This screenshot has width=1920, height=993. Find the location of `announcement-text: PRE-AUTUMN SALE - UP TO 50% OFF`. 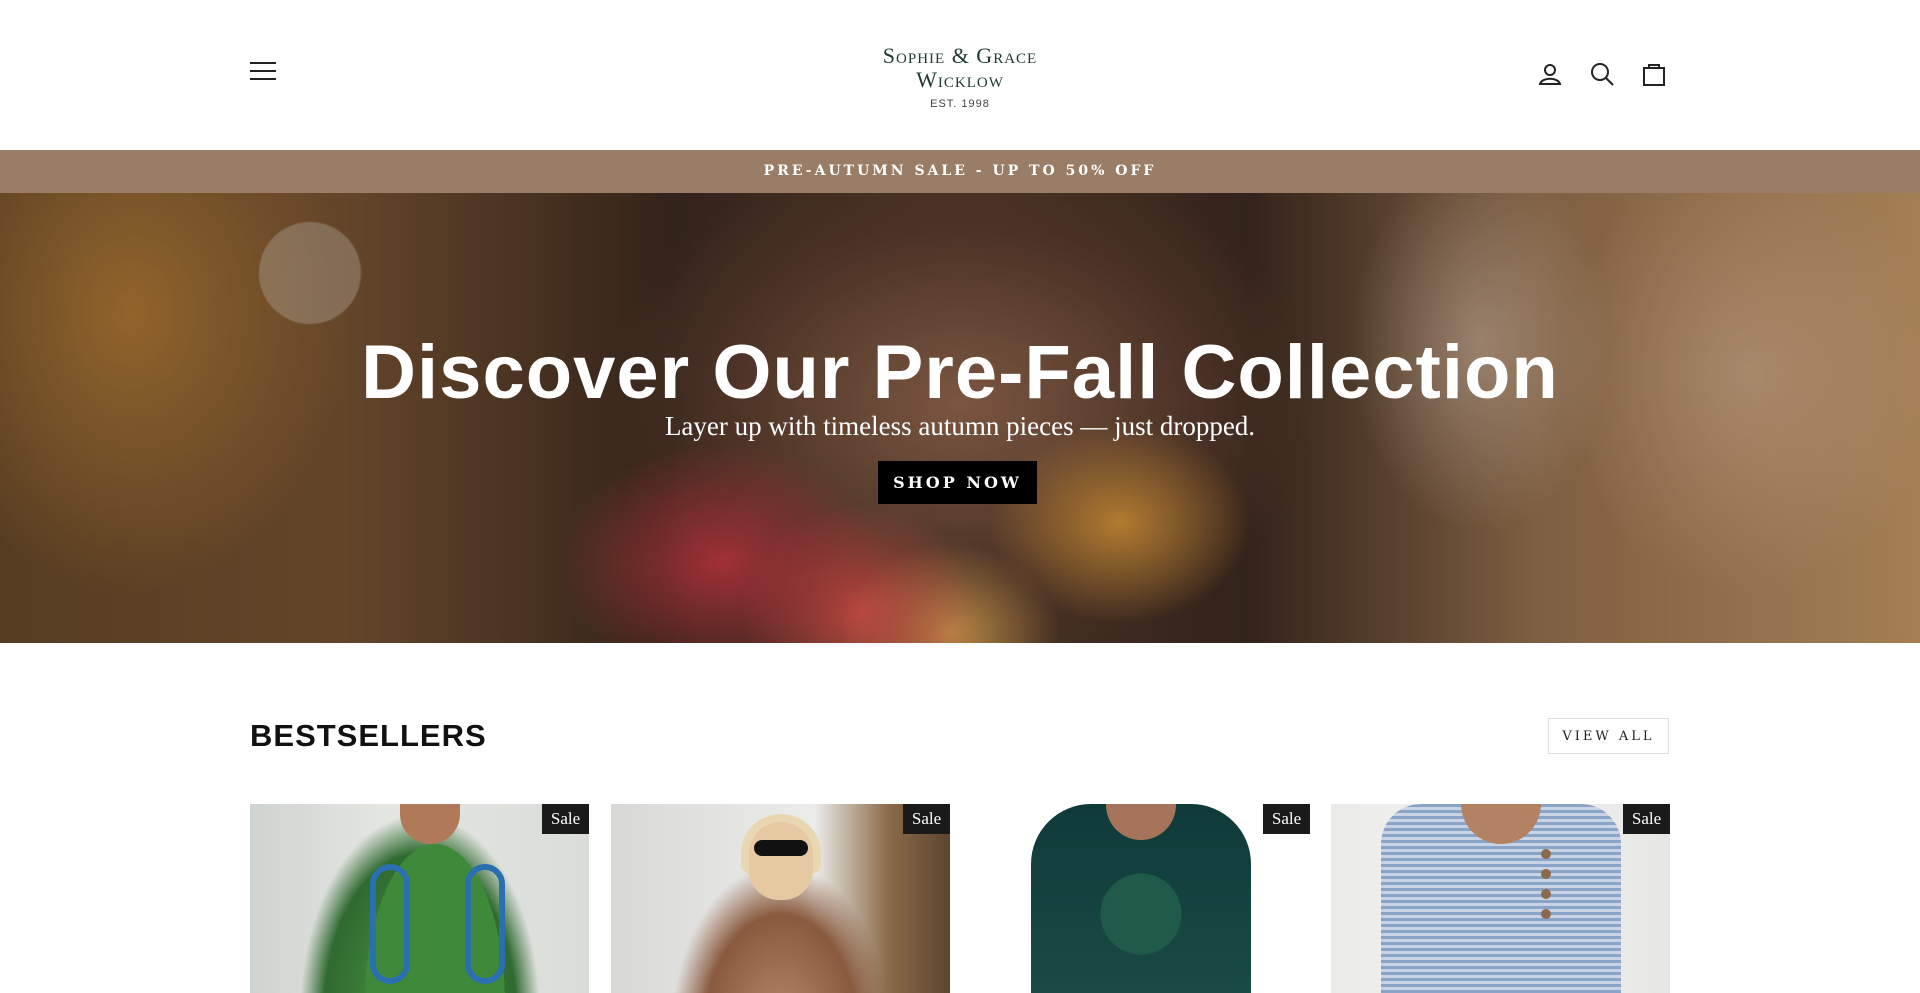

announcement-text: PRE-AUTUMN SALE - UP TO 50% OFF is located at coordinates (960, 171).